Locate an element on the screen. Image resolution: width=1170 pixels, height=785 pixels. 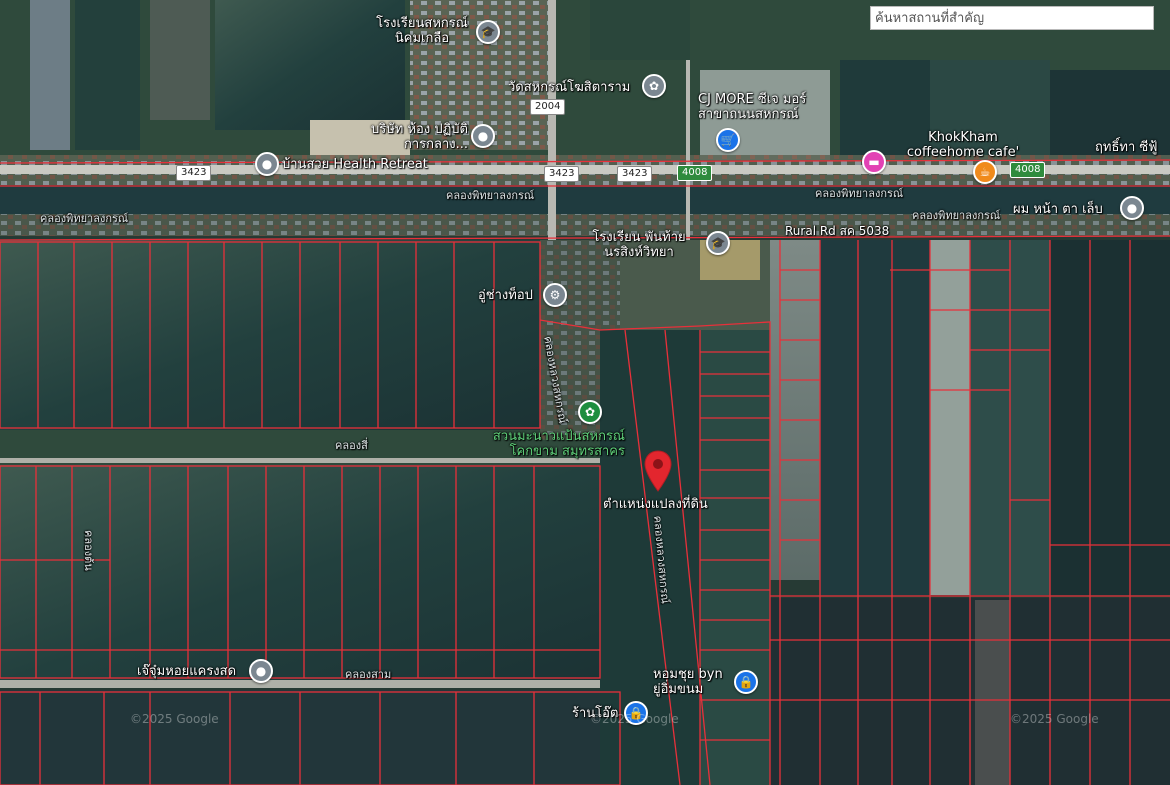
poi-label: เจ๊จุ๋มหอยแครงสด is located at coordinates (186, 671).